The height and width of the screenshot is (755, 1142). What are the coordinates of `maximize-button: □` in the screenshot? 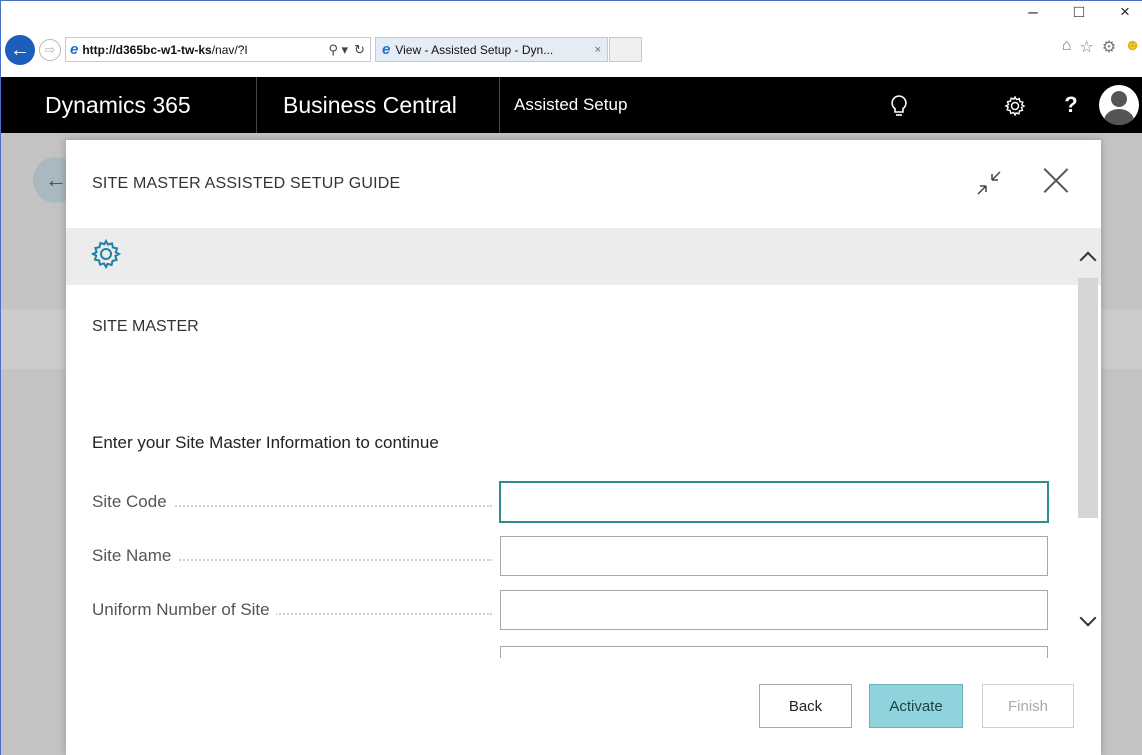 It's located at (1079, 12).